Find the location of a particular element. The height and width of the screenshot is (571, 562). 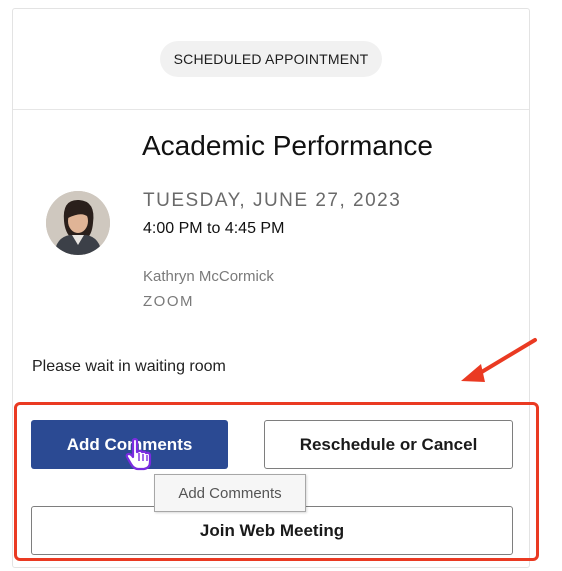

reschedule-or-cancel-button: Reschedule or Cancel is located at coordinates (388, 444).